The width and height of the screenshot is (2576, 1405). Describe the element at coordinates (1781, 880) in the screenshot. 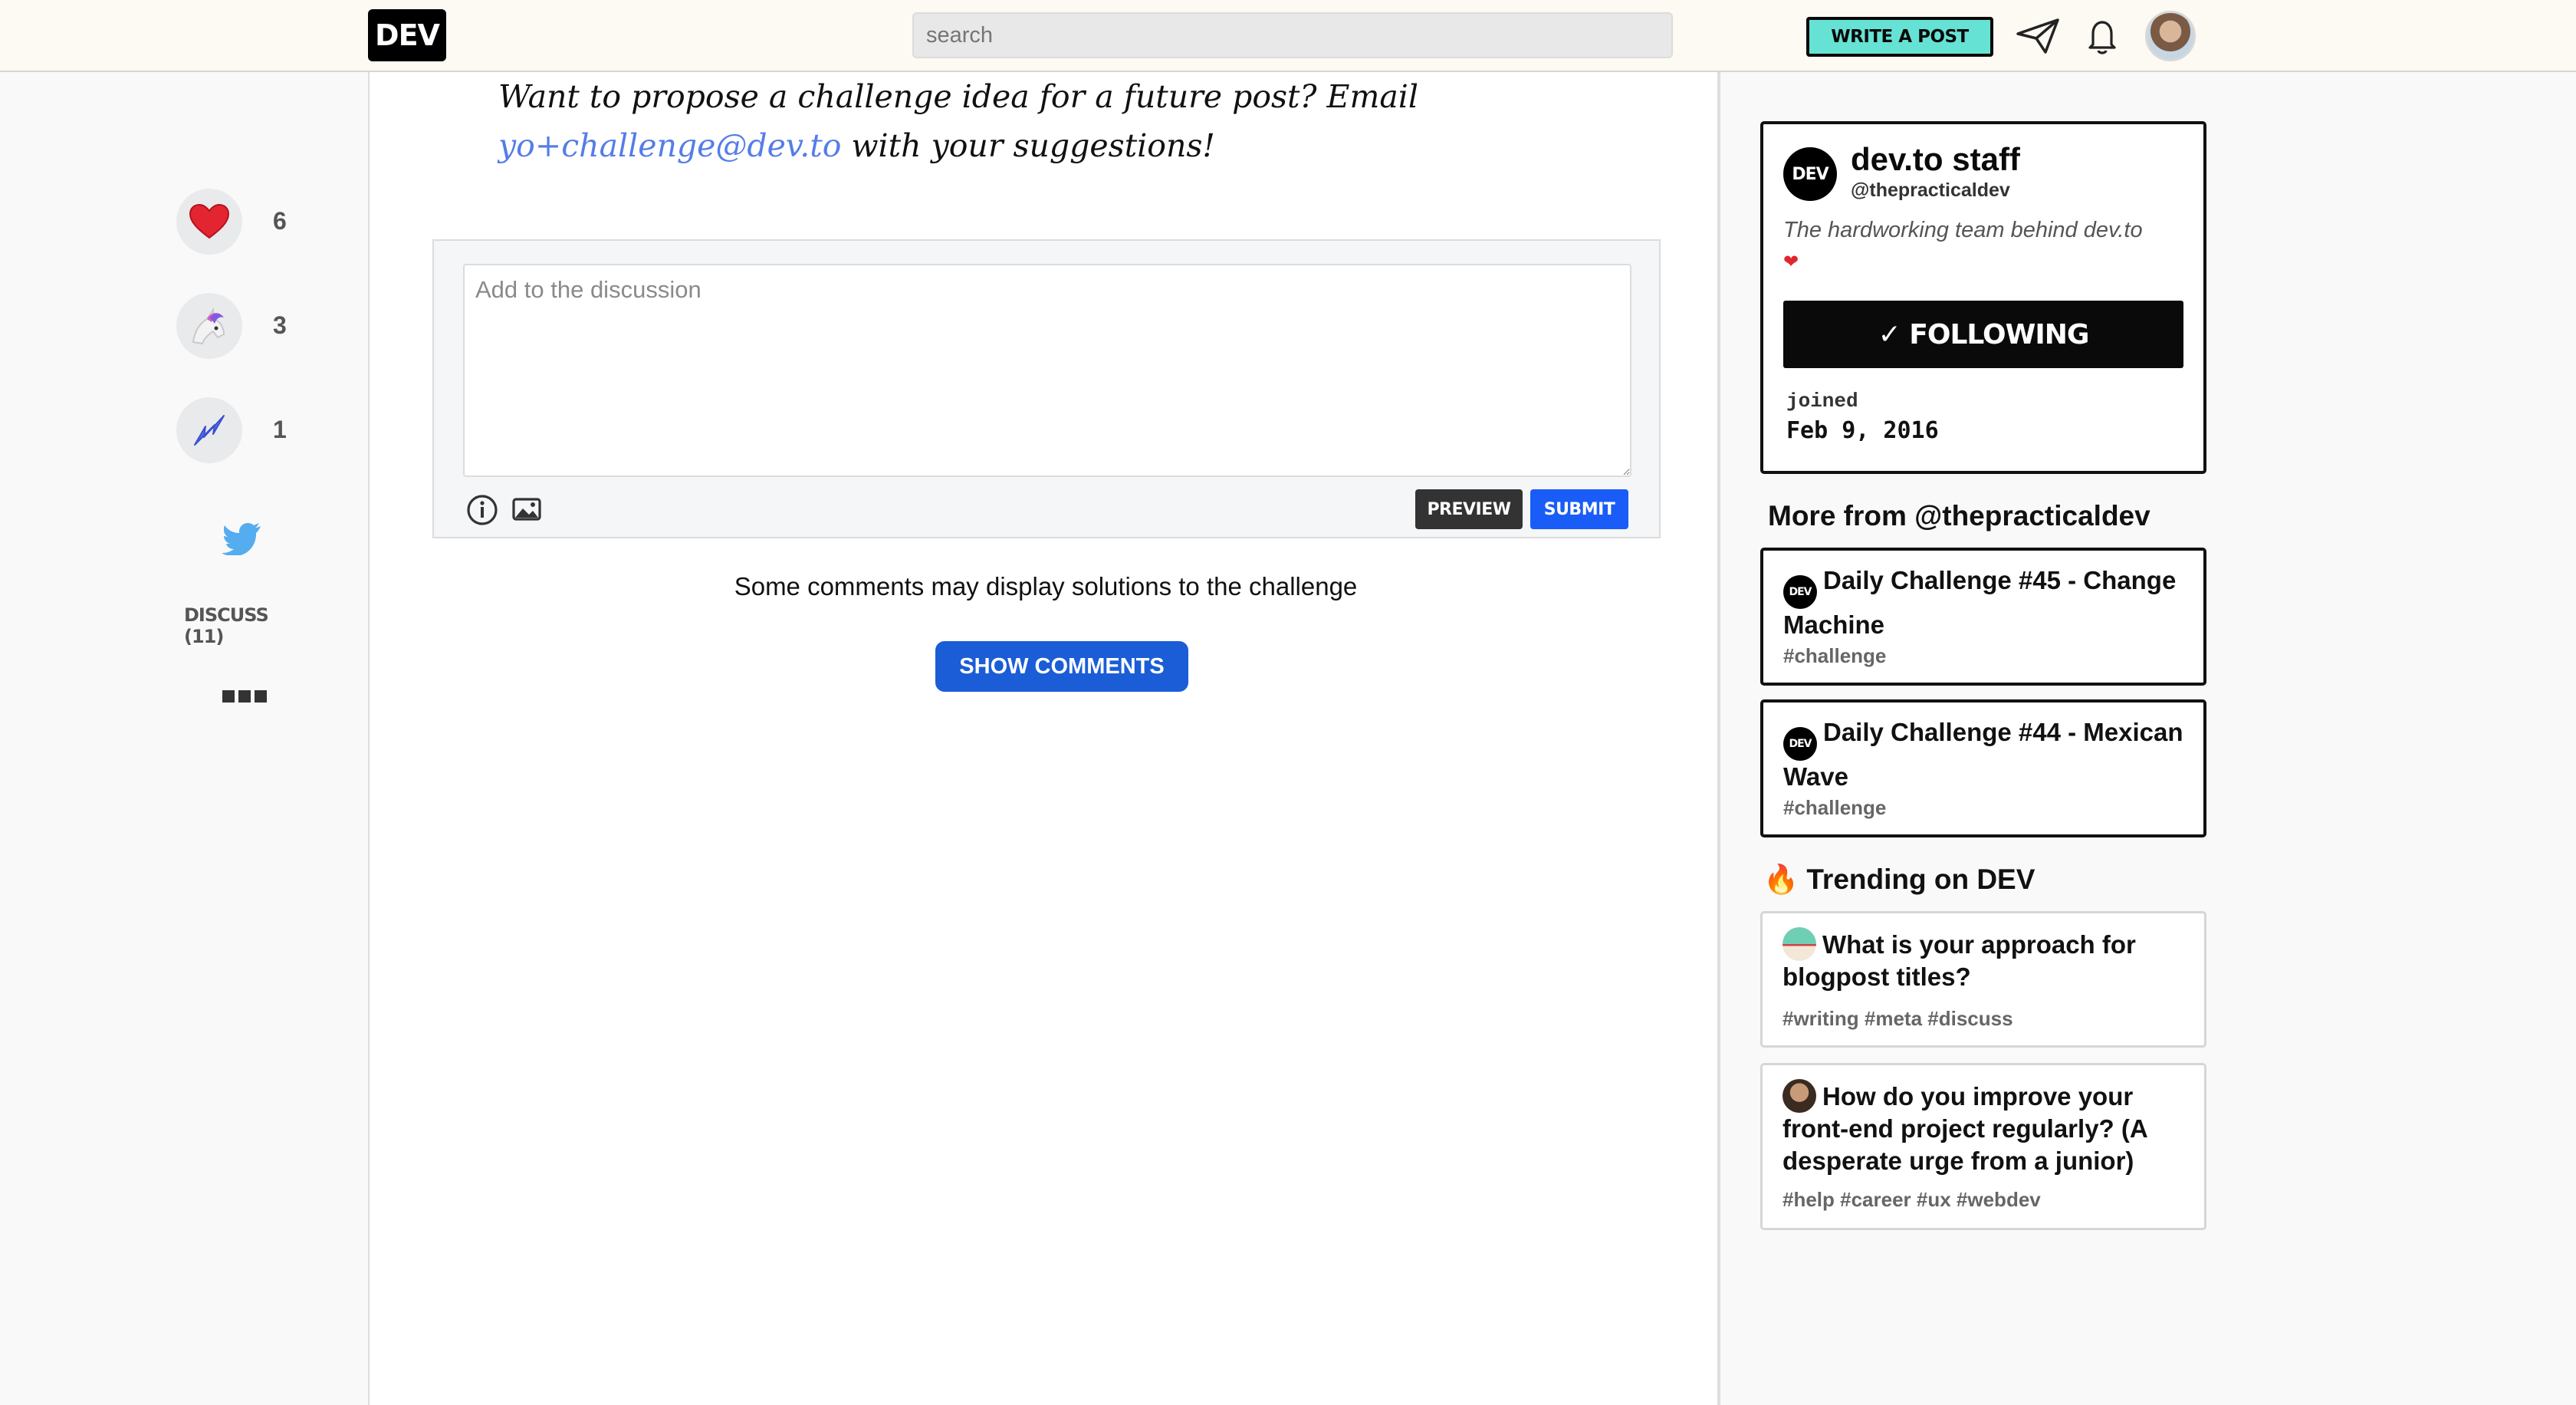

I see `fire-icon: 🔥` at that location.